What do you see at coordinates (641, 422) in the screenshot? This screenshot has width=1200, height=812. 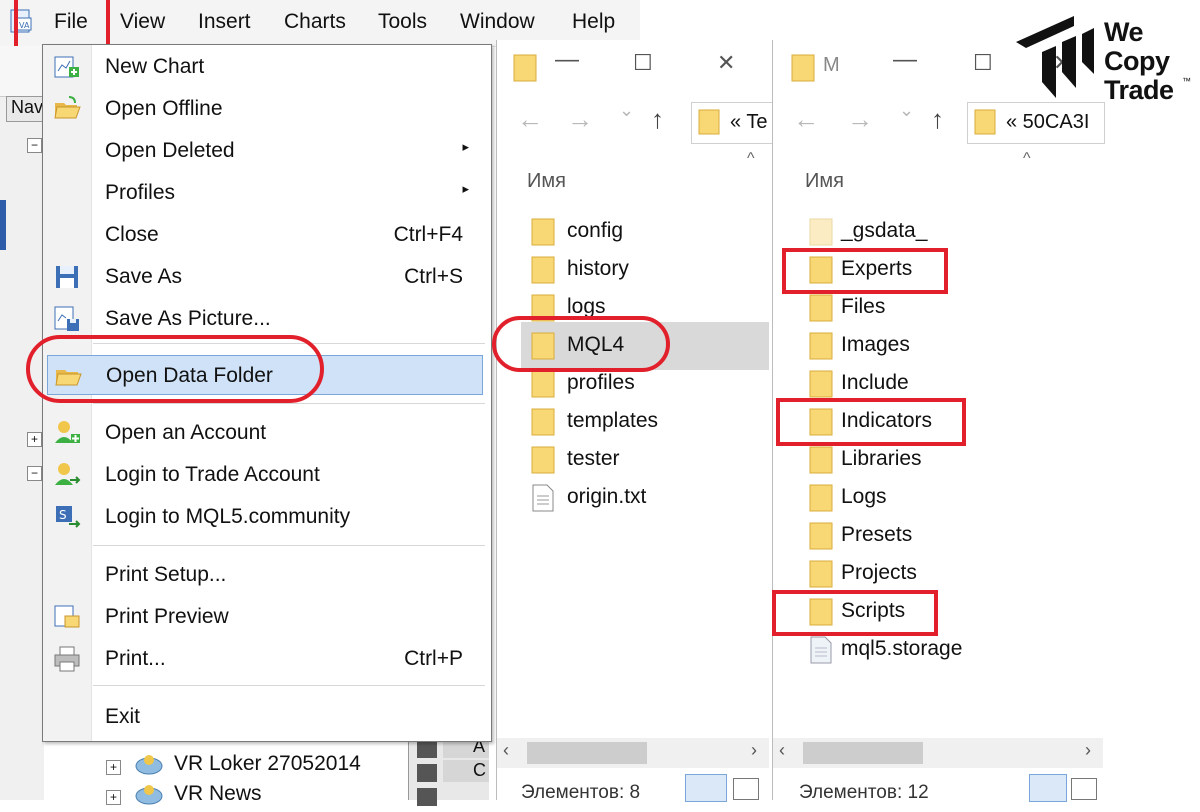 I see `list-item: templates` at bounding box center [641, 422].